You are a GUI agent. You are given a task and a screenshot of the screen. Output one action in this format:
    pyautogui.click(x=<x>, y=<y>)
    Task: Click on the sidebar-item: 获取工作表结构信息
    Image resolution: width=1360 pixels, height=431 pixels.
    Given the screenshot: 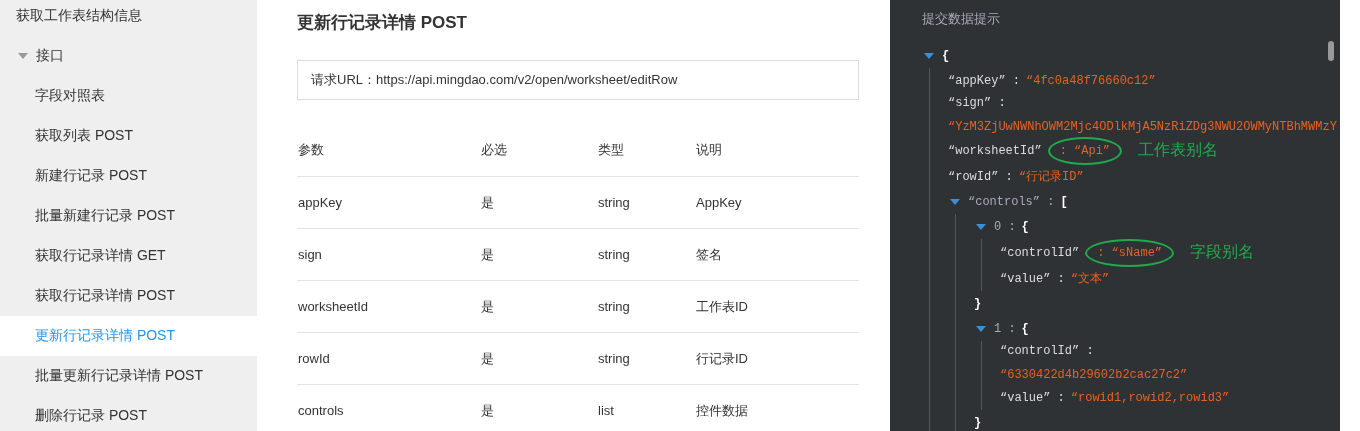 What is the action you would take?
    pyautogui.click(x=128, y=18)
    